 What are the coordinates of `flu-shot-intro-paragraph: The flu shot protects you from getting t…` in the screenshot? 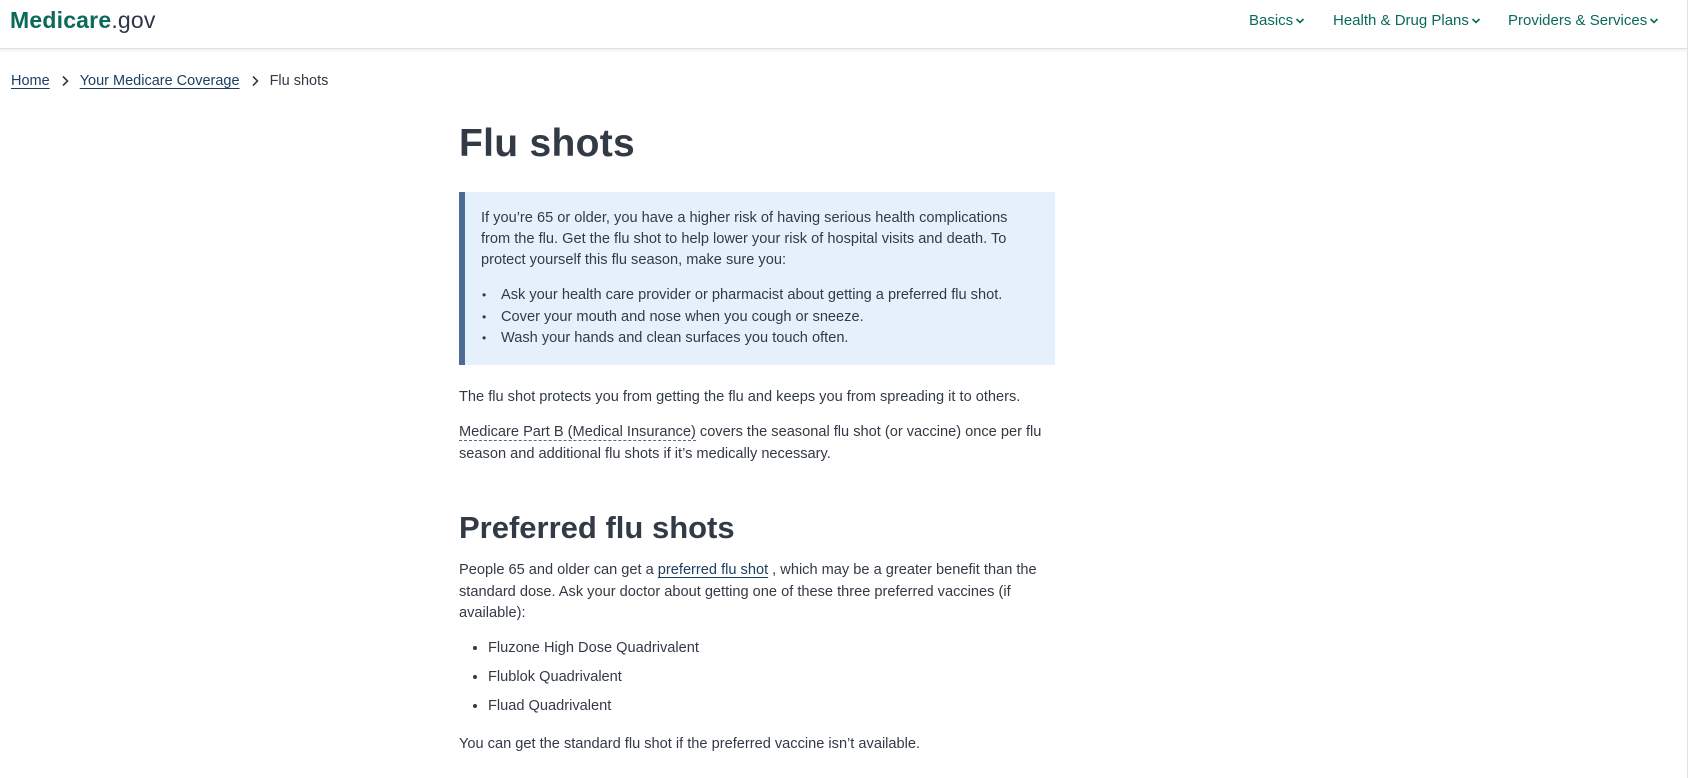 It's located at (740, 397).